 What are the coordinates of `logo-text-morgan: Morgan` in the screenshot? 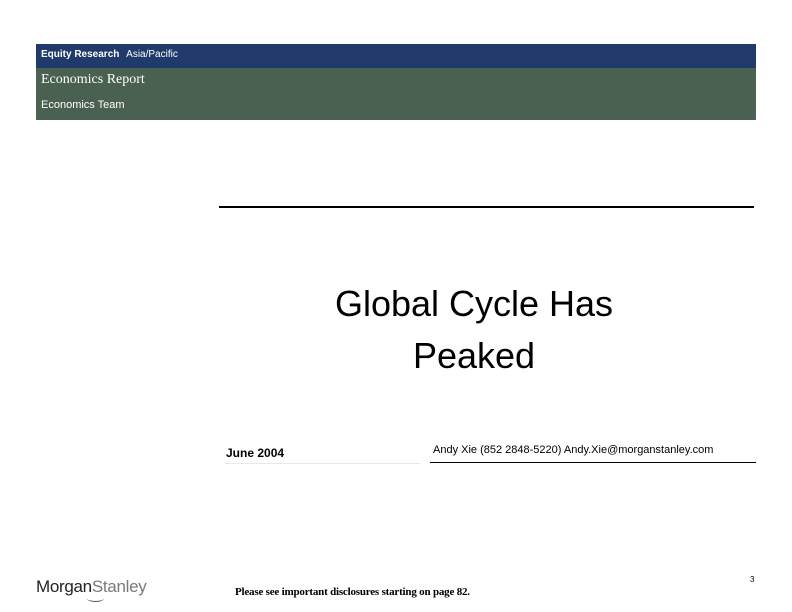 It's located at (64, 586).